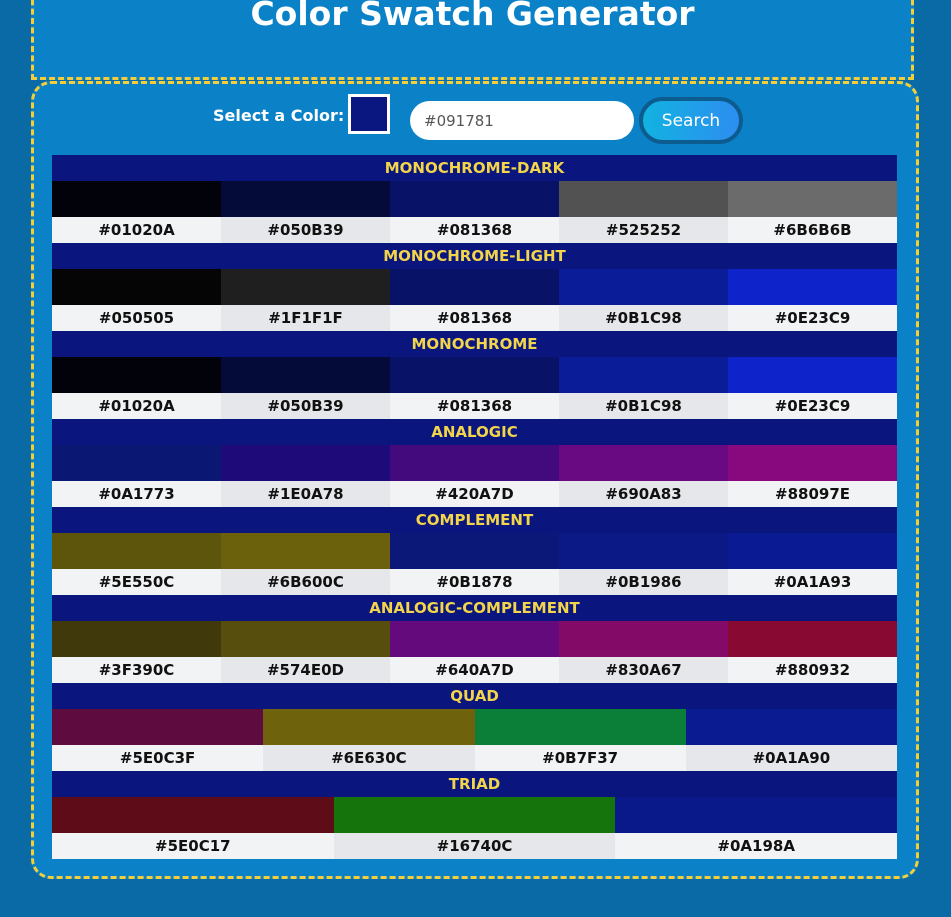 The image size is (951, 917). I want to click on swatch-hex-label: #6B6B6B, so click(812, 230).